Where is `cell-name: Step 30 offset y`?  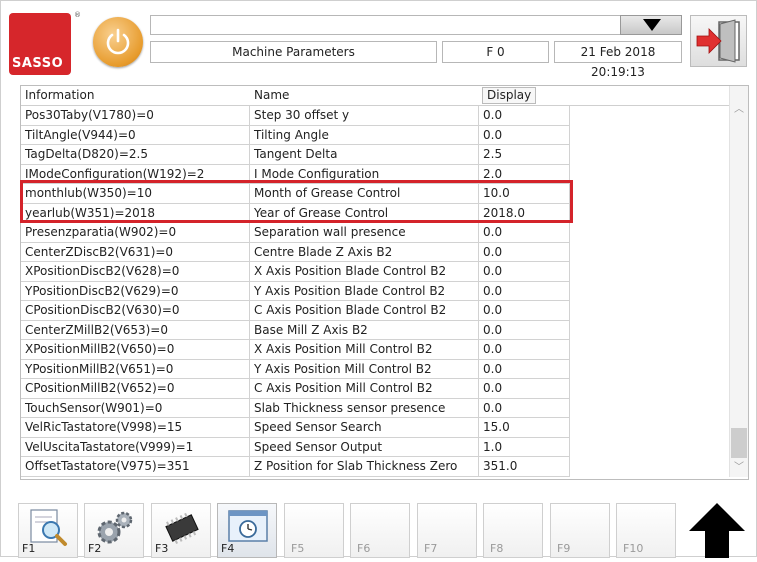 cell-name: Step 30 offset y is located at coordinates (364, 116).